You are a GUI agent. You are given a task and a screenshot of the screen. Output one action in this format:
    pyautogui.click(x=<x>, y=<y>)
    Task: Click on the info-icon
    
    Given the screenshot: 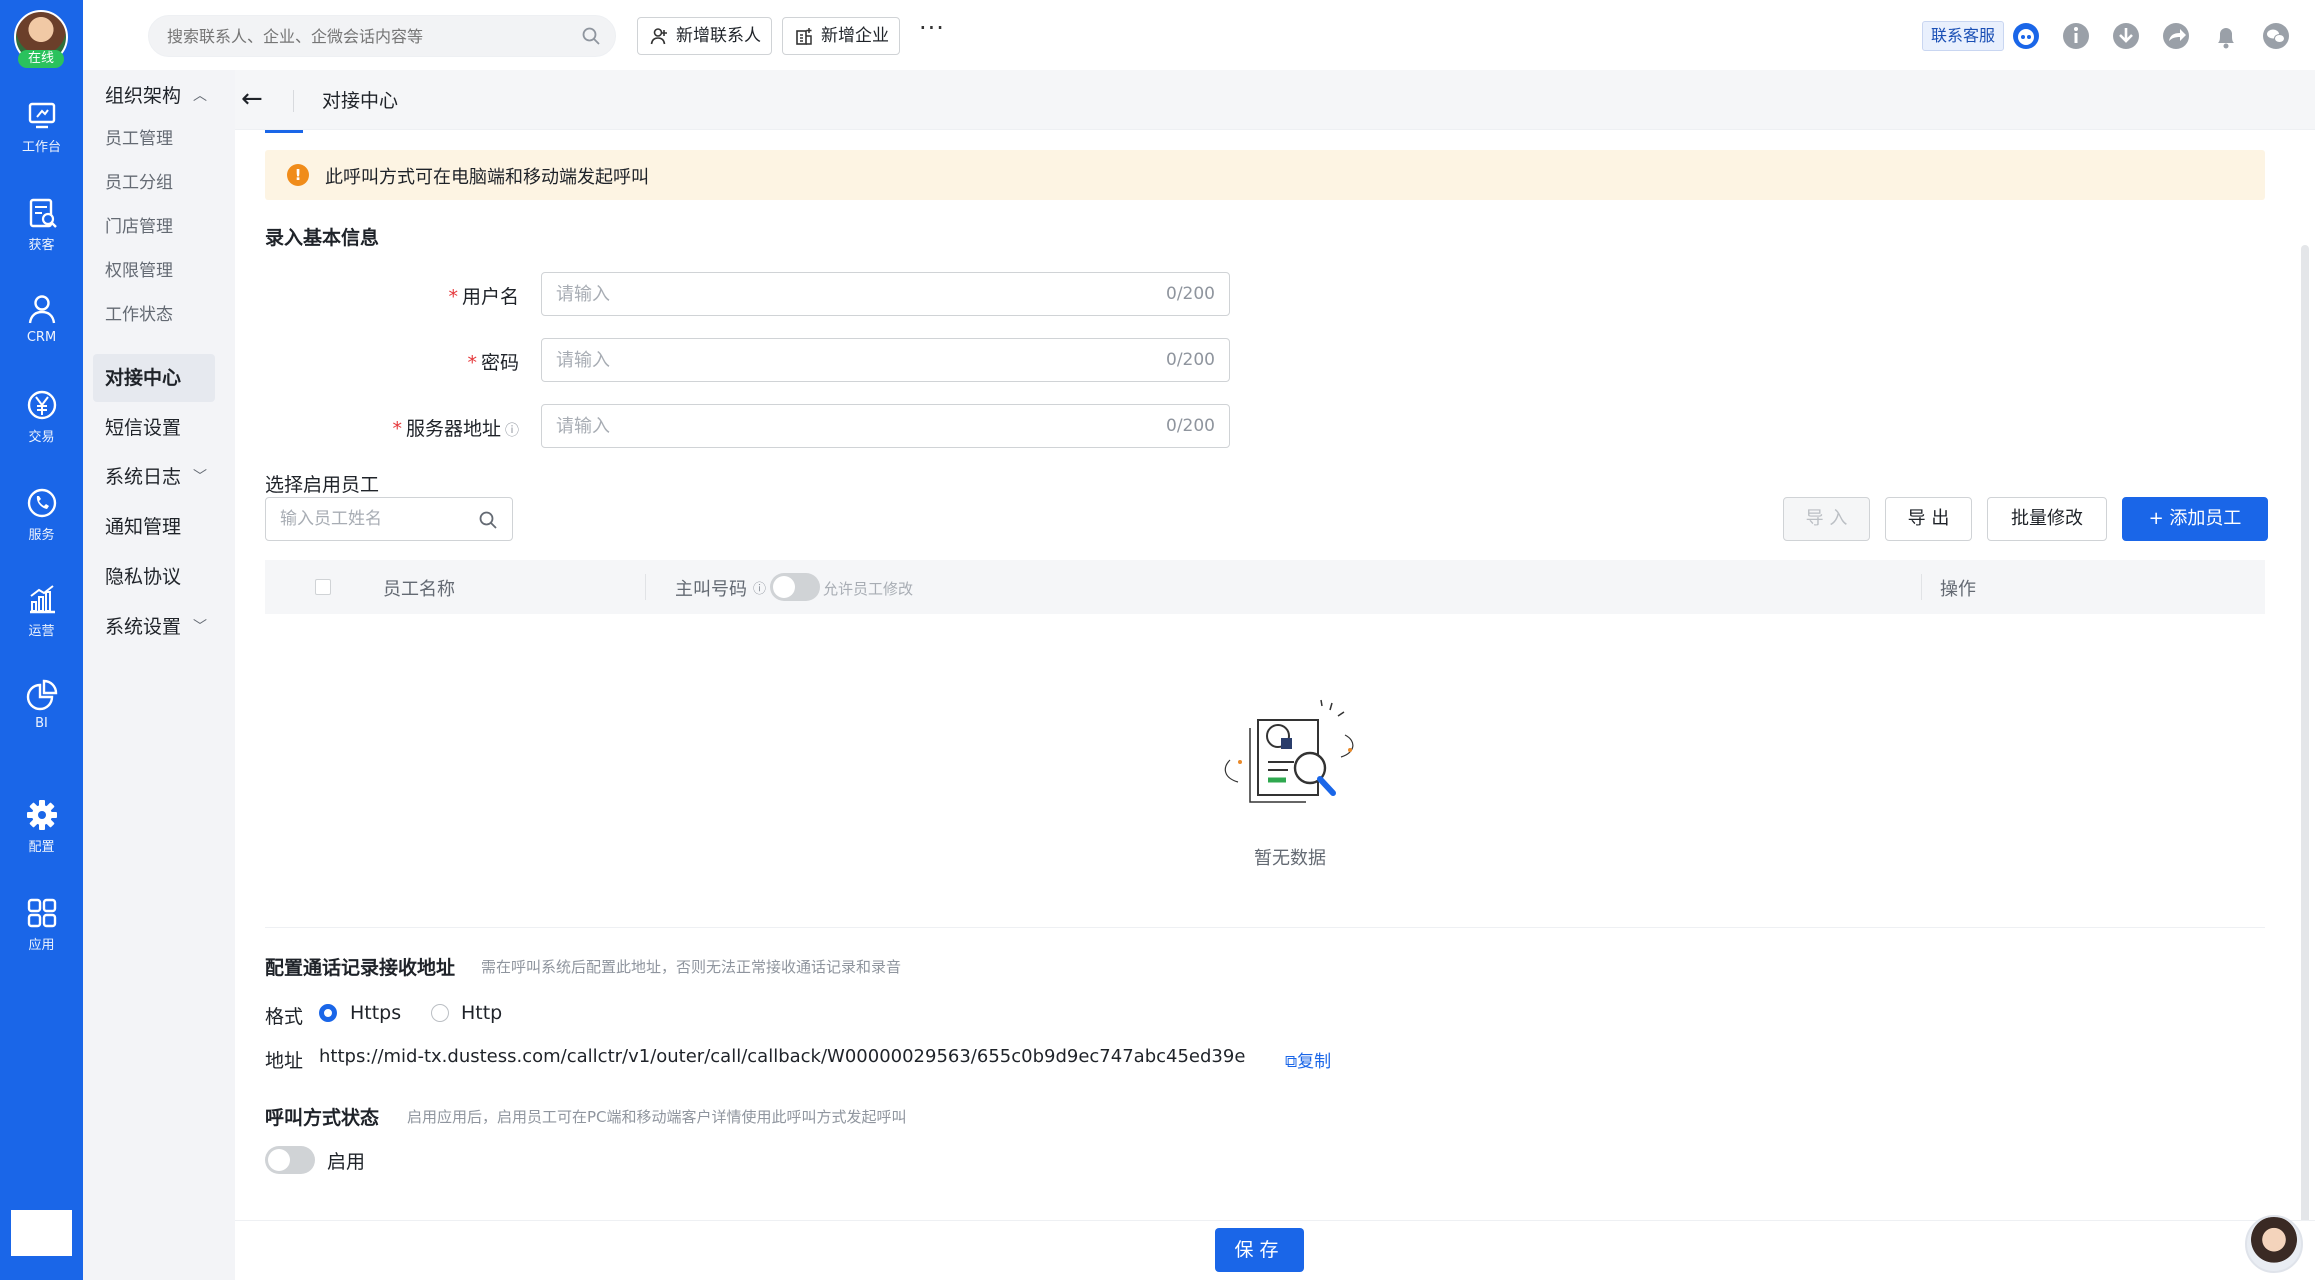 What is the action you would take?
    pyautogui.click(x=2076, y=36)
    